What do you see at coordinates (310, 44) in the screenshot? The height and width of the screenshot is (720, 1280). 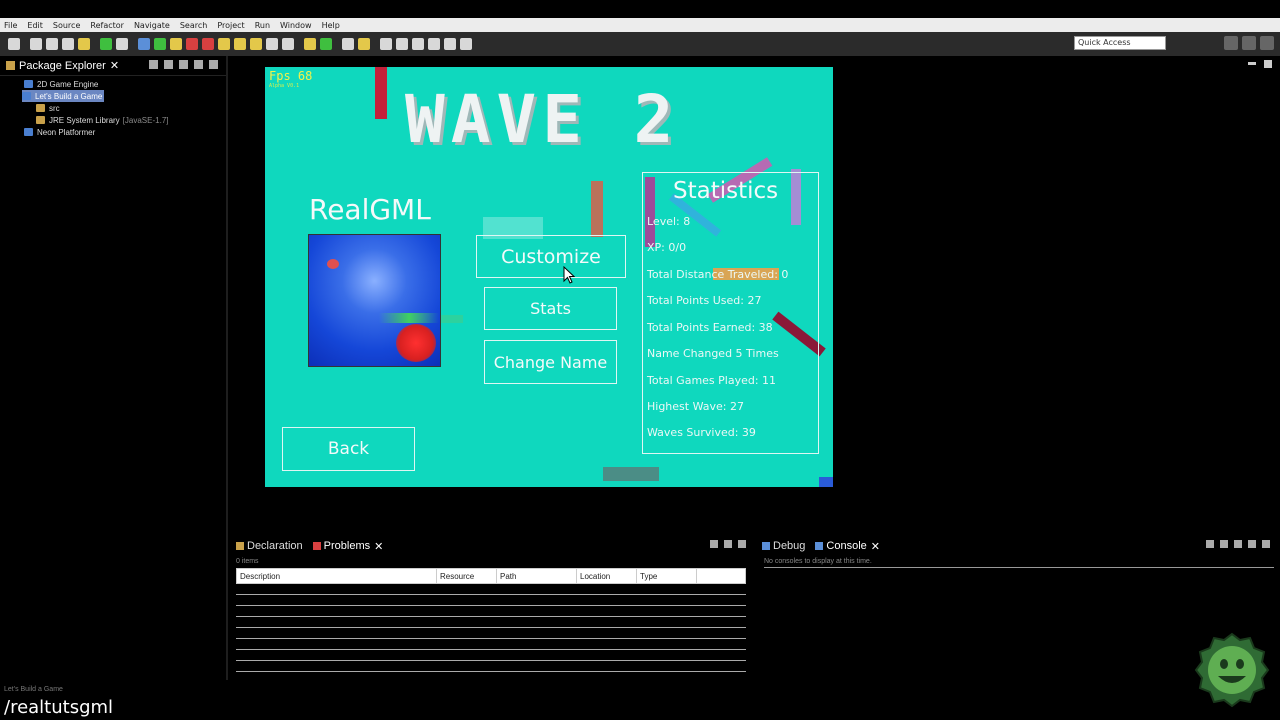 I see `new-java-project-icon` at bounding box center [310, 44].